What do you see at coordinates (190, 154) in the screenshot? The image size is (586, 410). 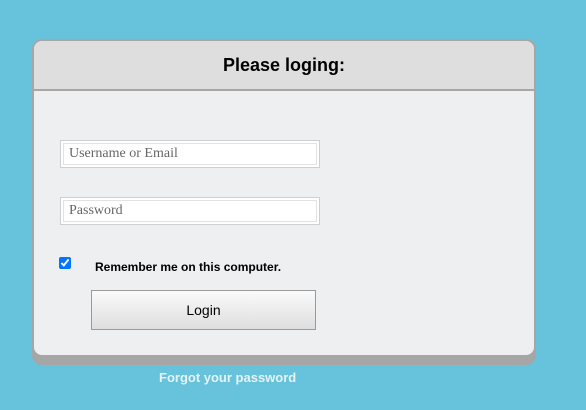 I see `username-input` at bounding box center [190, 154].